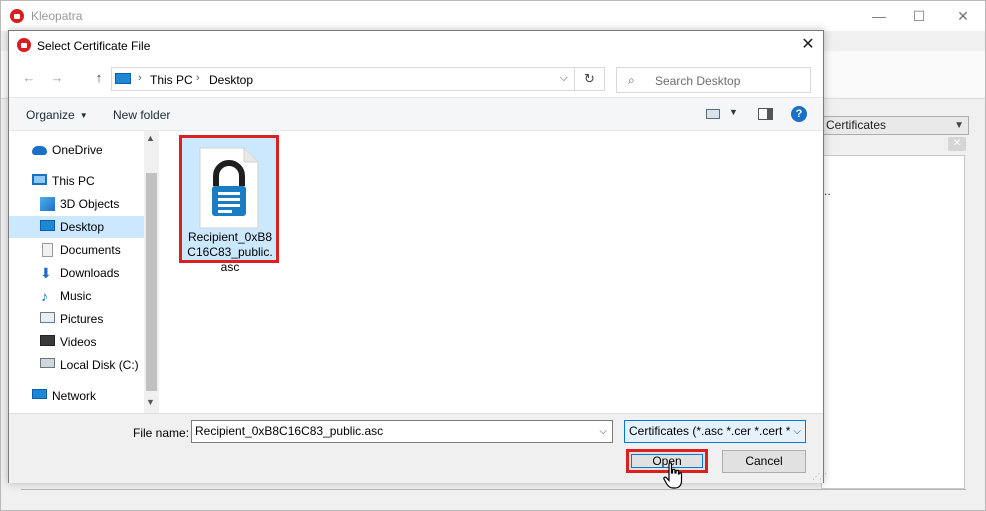  What do you see at coordinates (919, 16) in the screenshot?
I see `maximize-icon: ☐` at bounding box center [919, 16].